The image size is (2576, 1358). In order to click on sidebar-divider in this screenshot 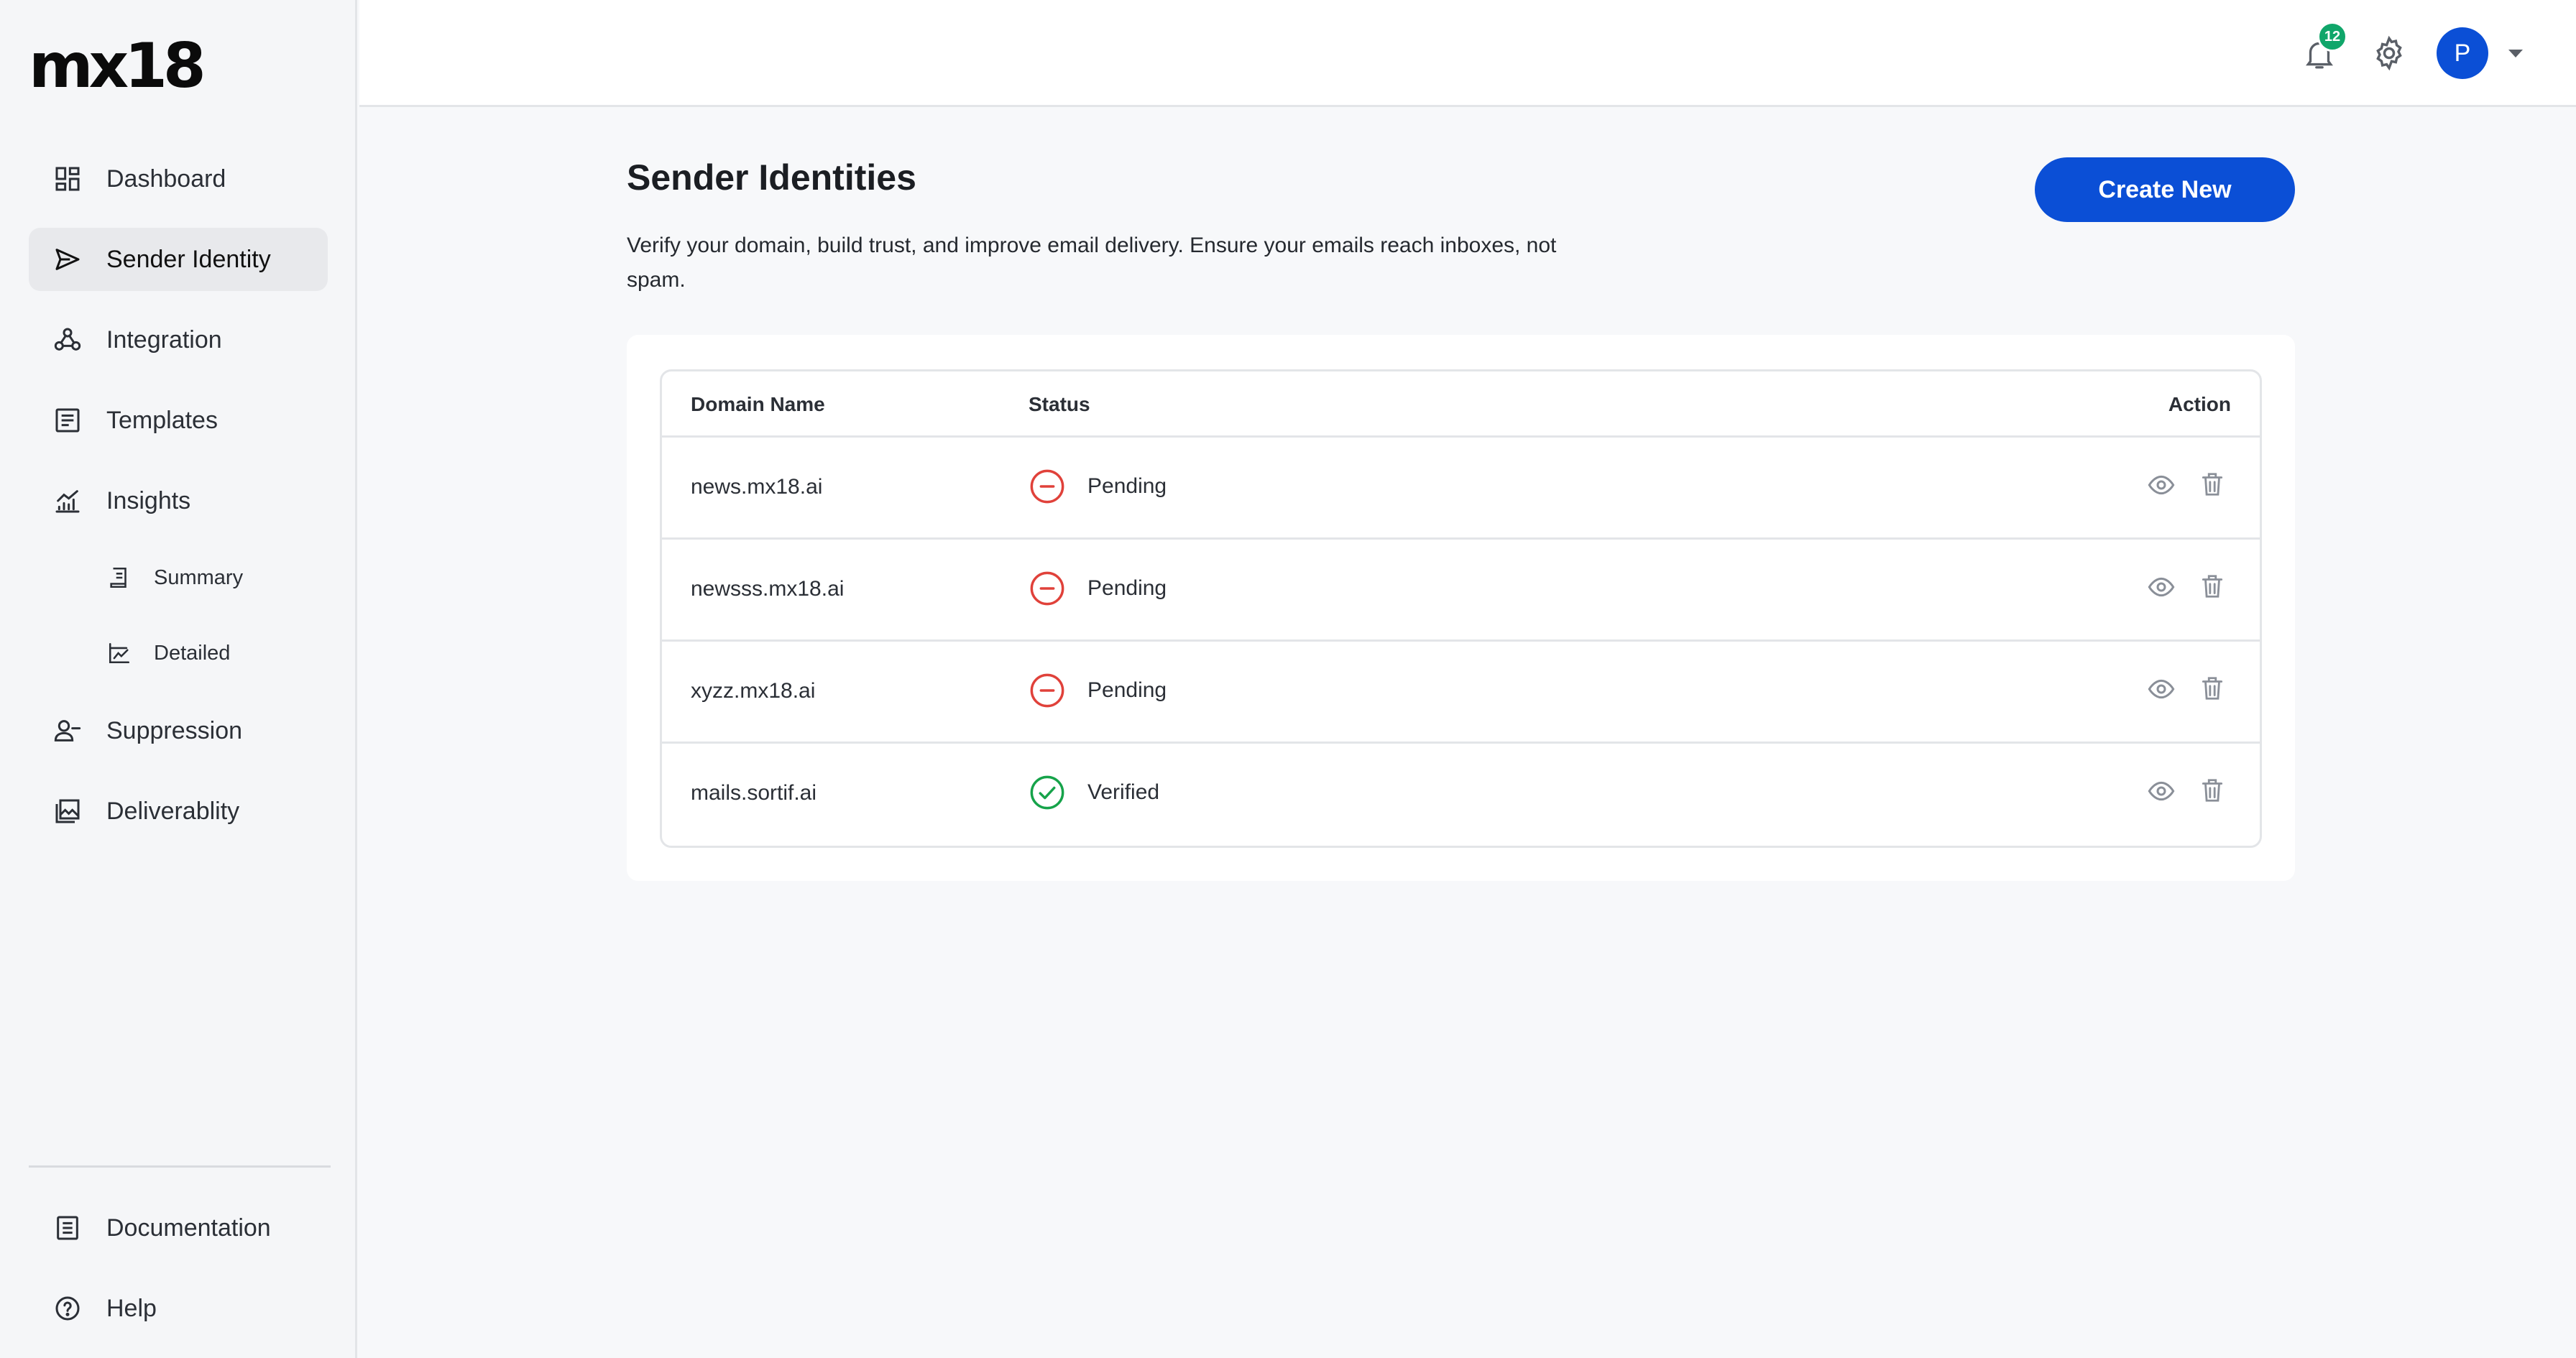, I will do `click(180, 1166)`.